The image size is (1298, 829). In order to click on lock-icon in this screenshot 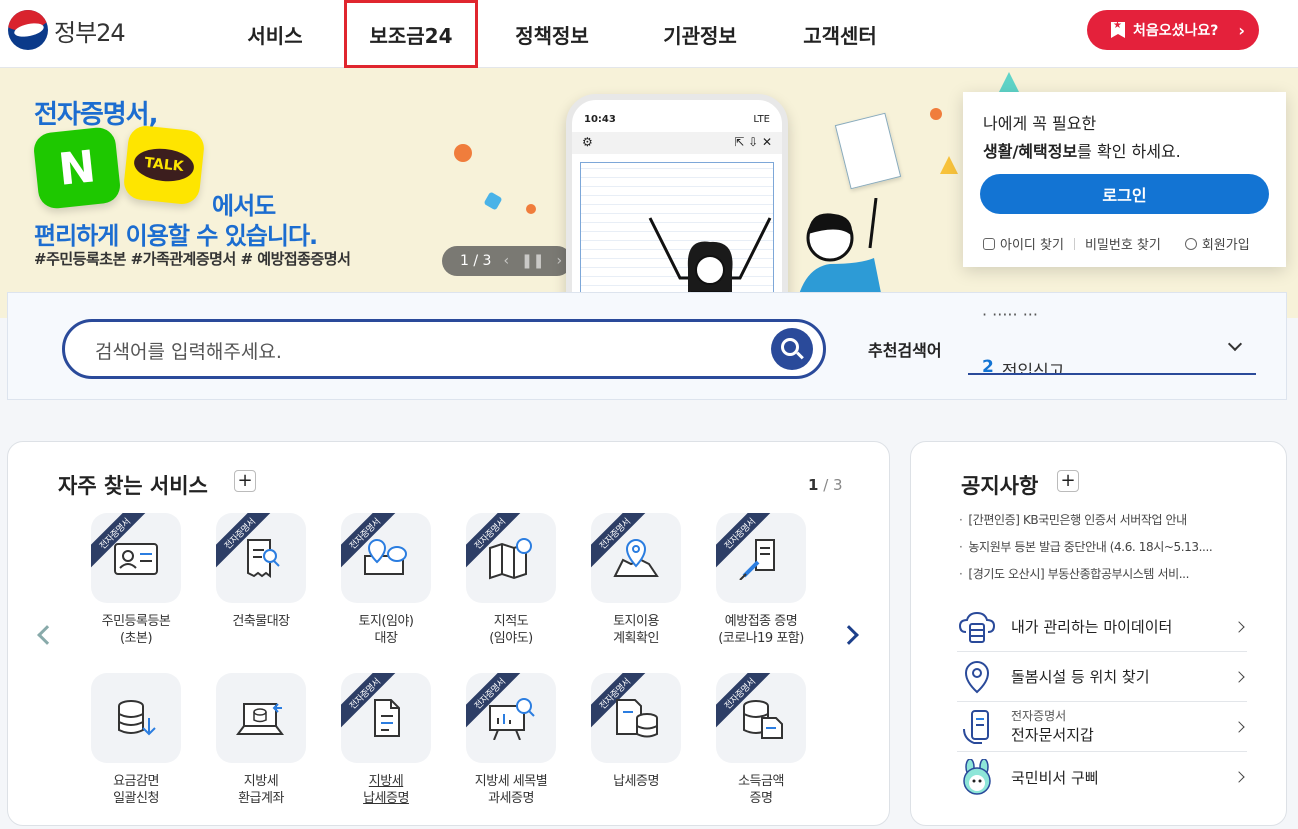, I will do `click(989, 243)`.